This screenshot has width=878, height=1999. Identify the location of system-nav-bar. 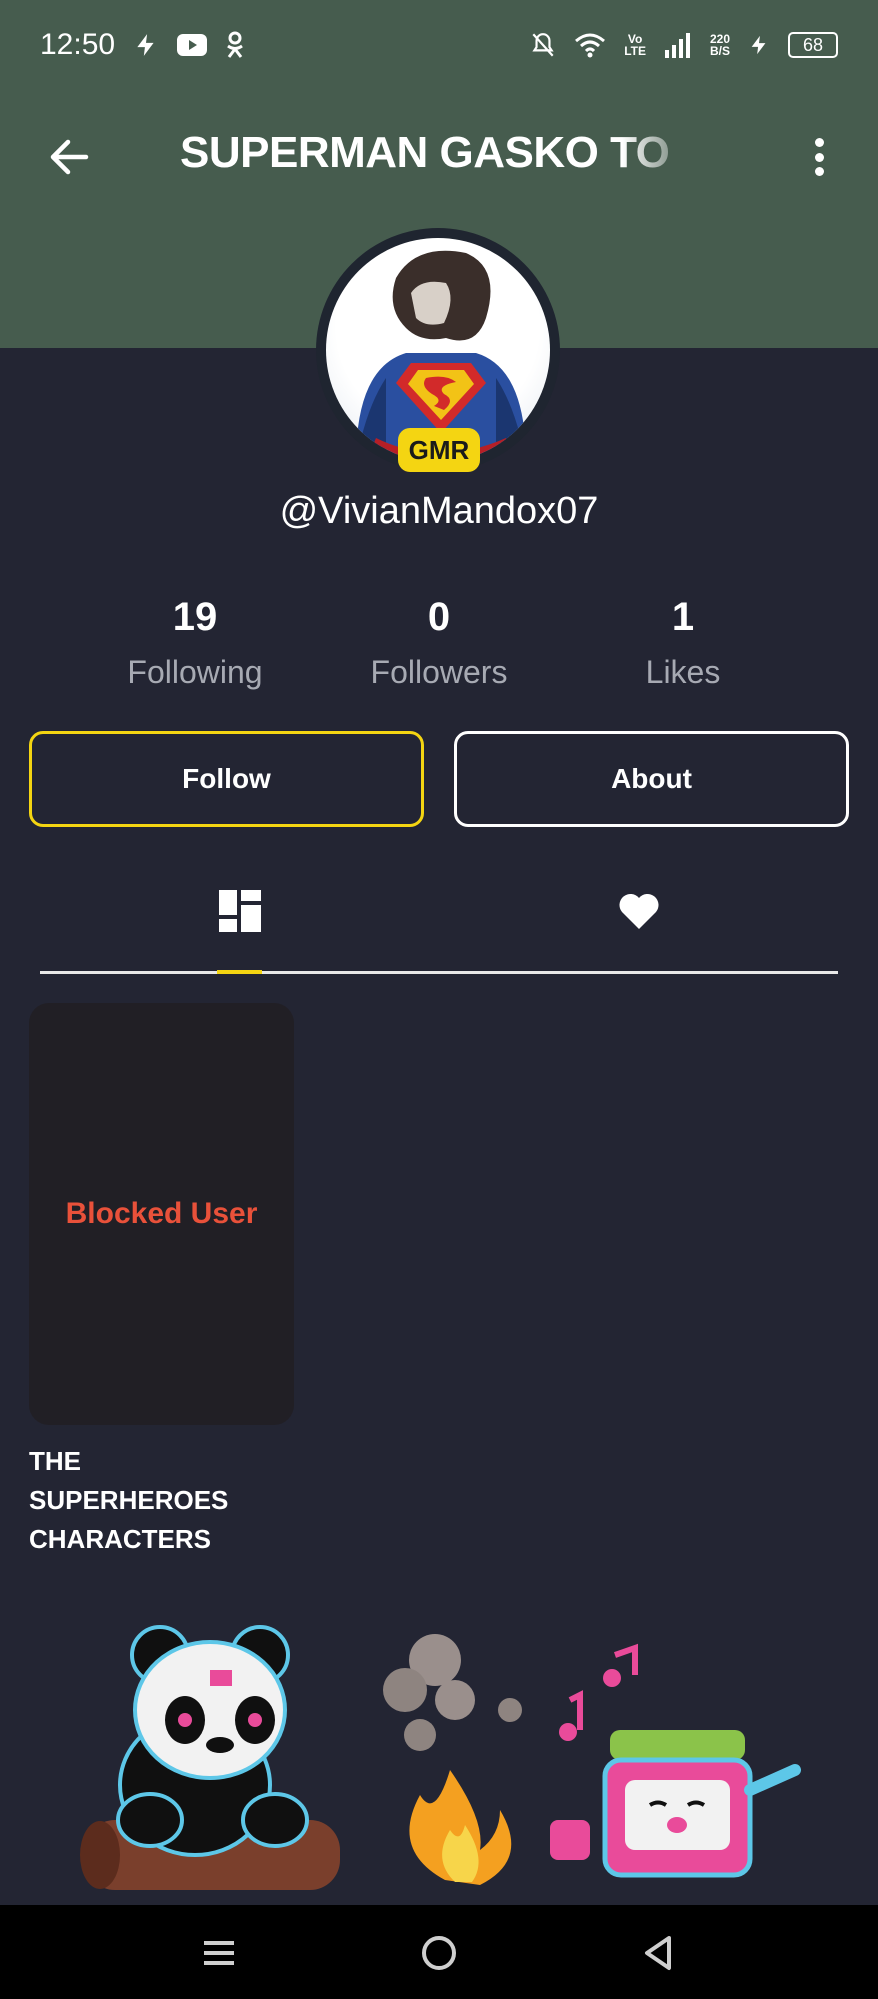
(439, 1952).